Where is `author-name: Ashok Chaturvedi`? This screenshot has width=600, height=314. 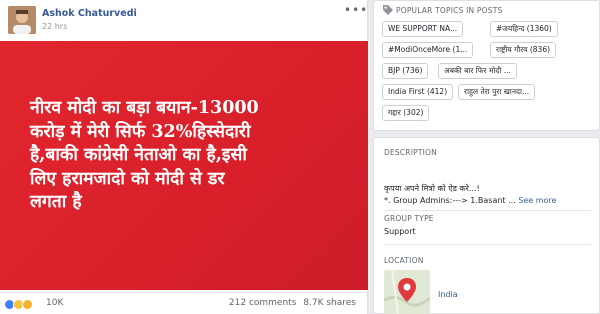
author-name: Ashok Chaturvedi is located at coordinates (89, 13).